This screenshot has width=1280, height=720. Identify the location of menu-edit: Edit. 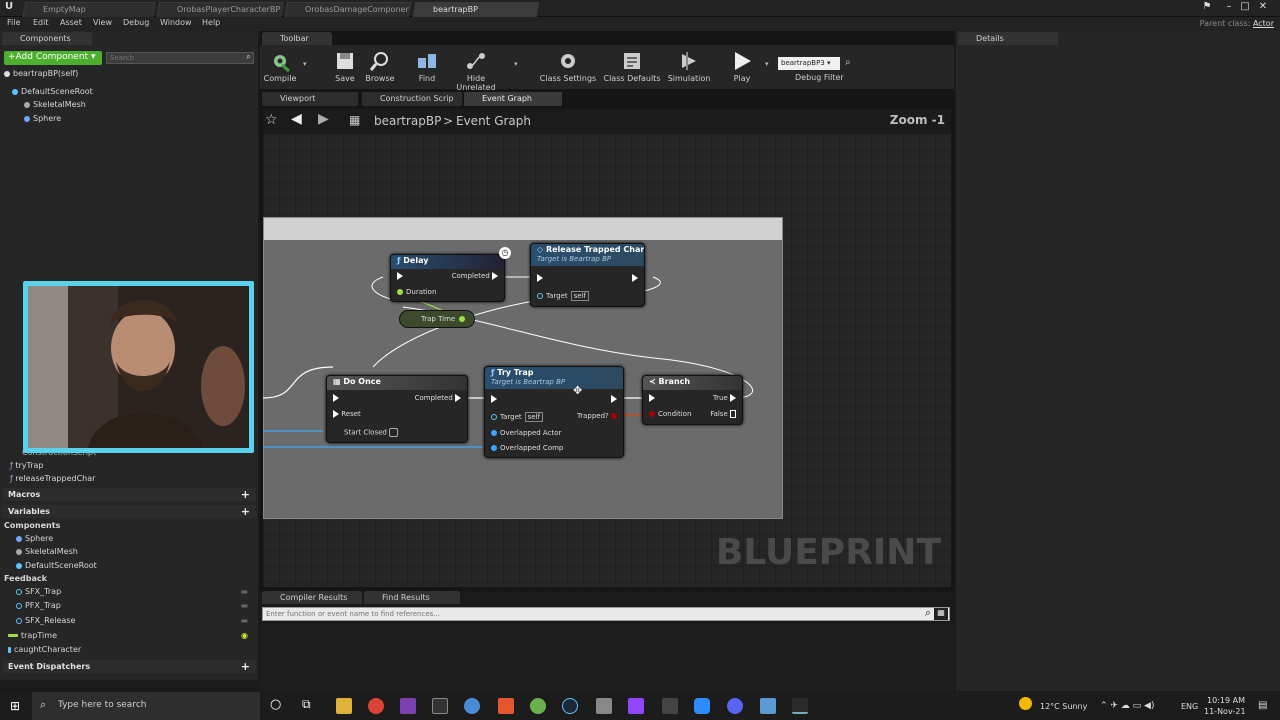
(41, 22).